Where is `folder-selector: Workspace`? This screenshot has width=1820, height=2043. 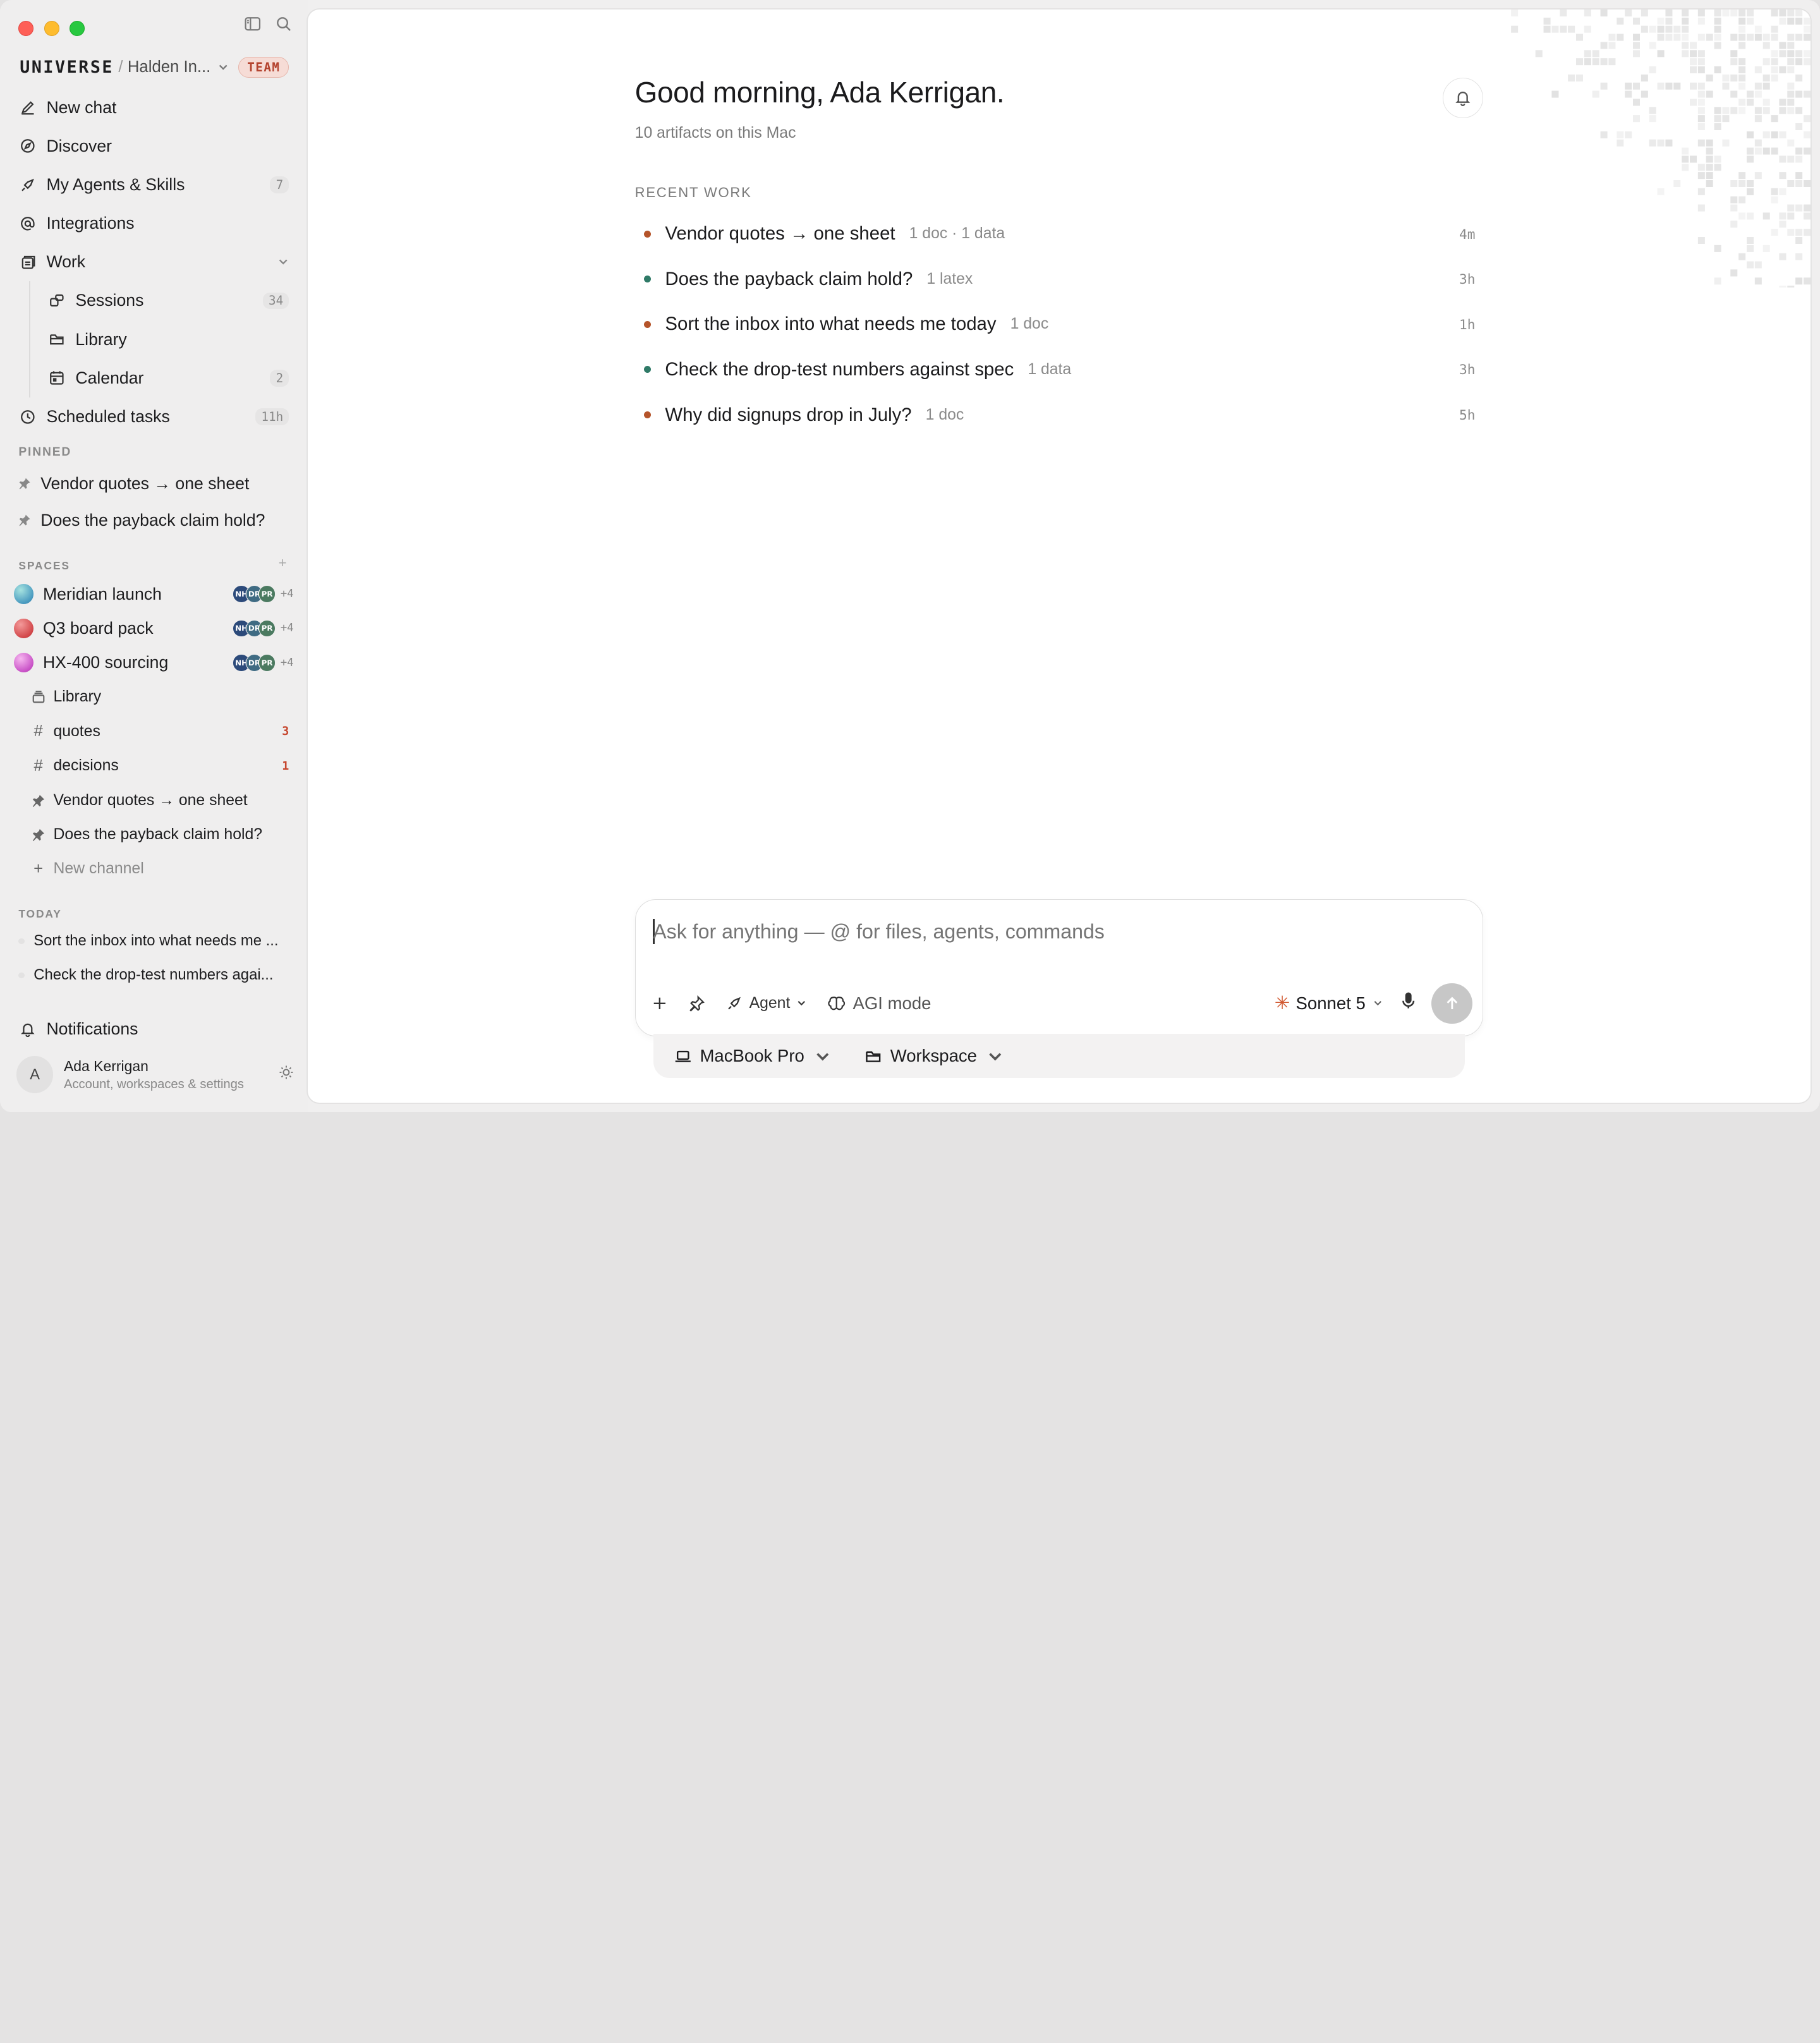
folder-selector: Workspace is located at coordinates (938, 1056).